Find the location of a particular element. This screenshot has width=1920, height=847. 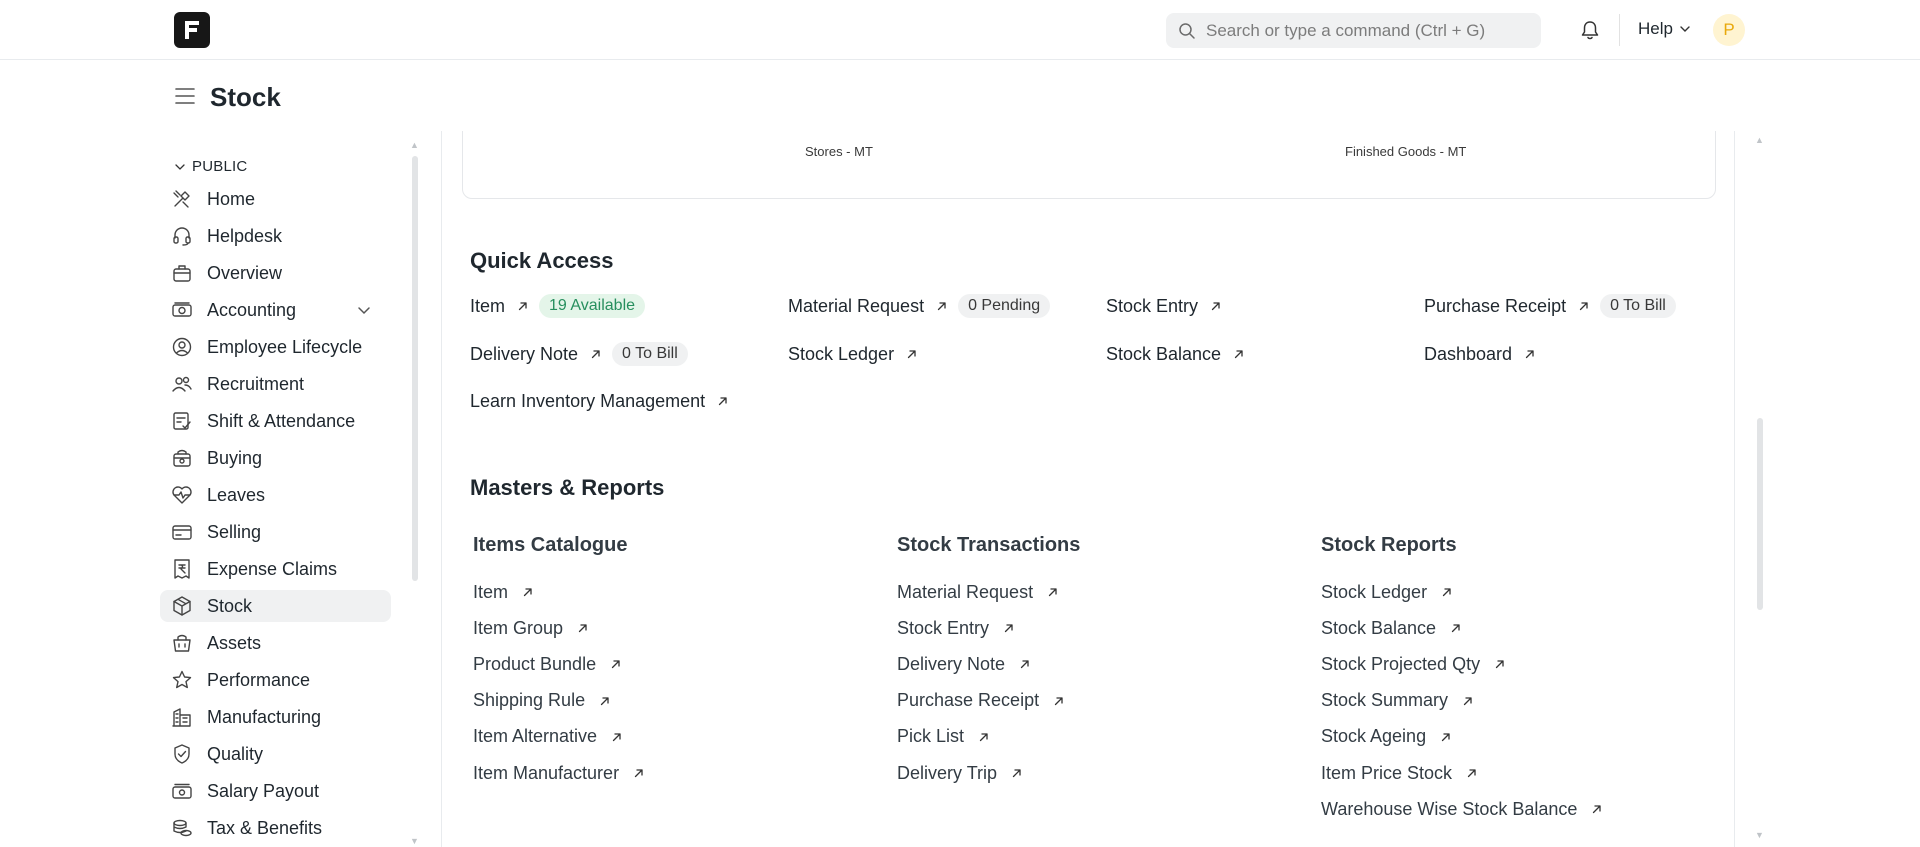

frappe-logo-icon is located at coordinates (192, 30).